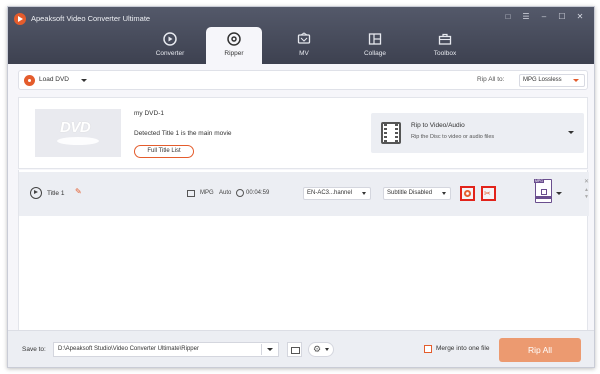  What do you see at coordinates (543, 197) in the screenshot?
I see `output-format-band` at bounding box center [543, 197].